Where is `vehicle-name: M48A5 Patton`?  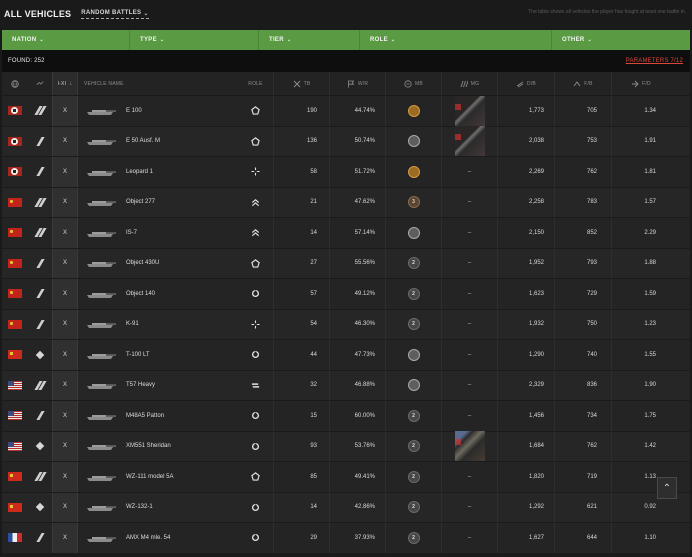
vehicle-name: M48A5 Patton is located at coordinates (145, 415).